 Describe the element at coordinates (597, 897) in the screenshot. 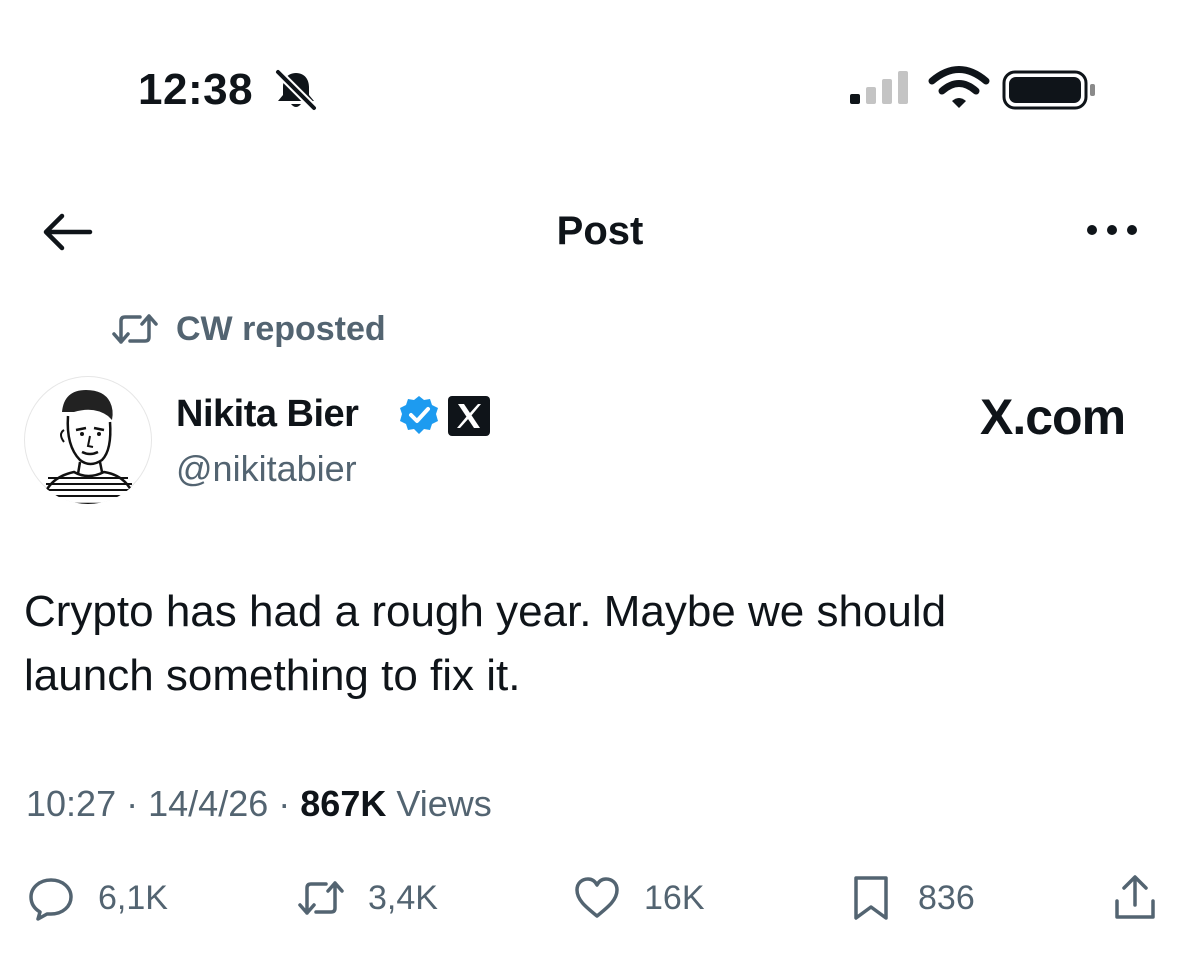

I see `heart-icon` at that location.